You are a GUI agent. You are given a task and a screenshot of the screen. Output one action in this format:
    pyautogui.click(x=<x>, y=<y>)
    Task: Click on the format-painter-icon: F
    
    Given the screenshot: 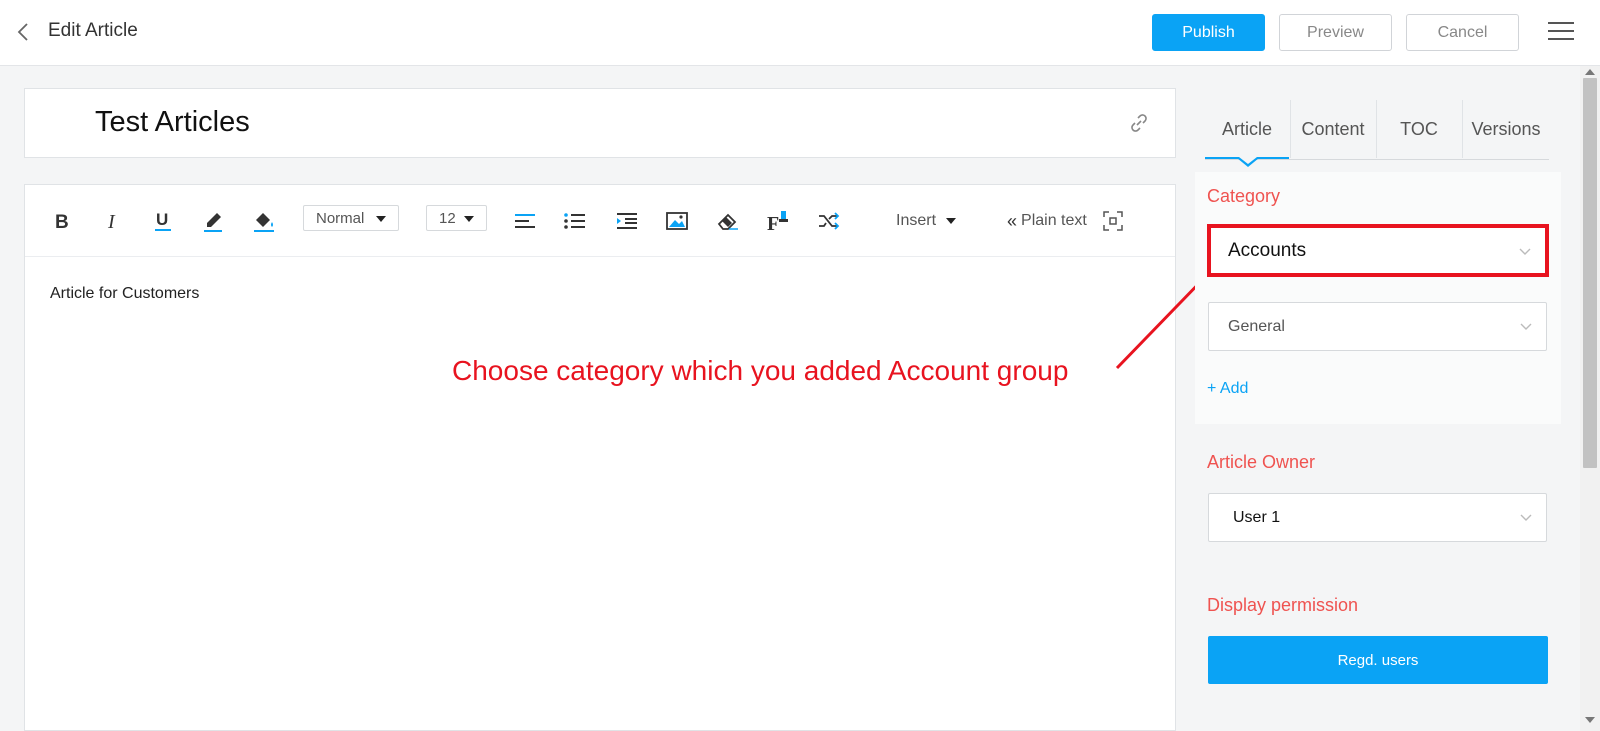 What is the action you would take?
    pyautogui.click(x=778, y=221)
    